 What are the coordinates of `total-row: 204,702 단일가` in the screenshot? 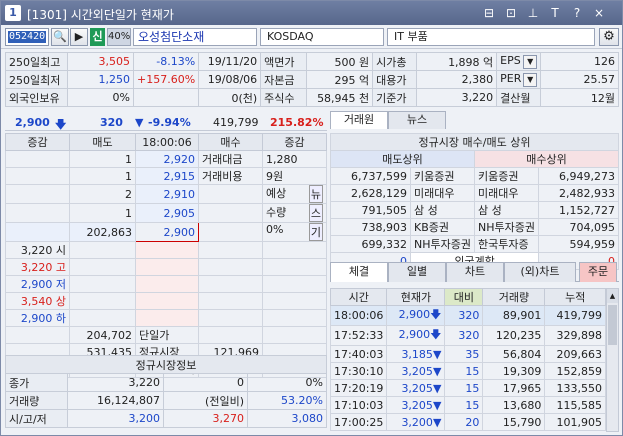 It's located at (166, 335).